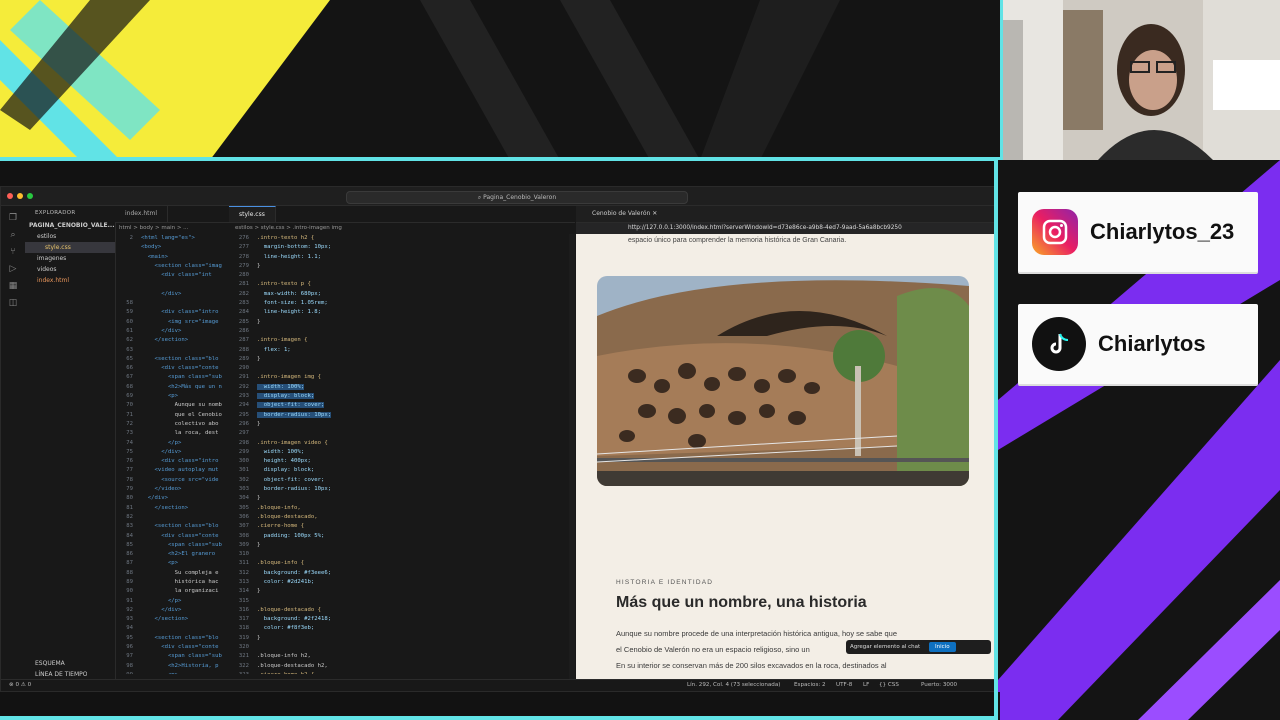 This screenshot has height=720, width=1280. I want to click on code-line: 301 display: block;, so click(399, 470).